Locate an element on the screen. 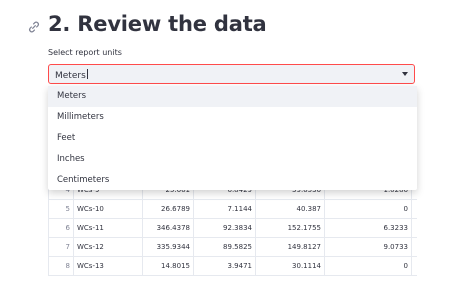  value-cell: 335.9344 is located at coordinates (168, 247).